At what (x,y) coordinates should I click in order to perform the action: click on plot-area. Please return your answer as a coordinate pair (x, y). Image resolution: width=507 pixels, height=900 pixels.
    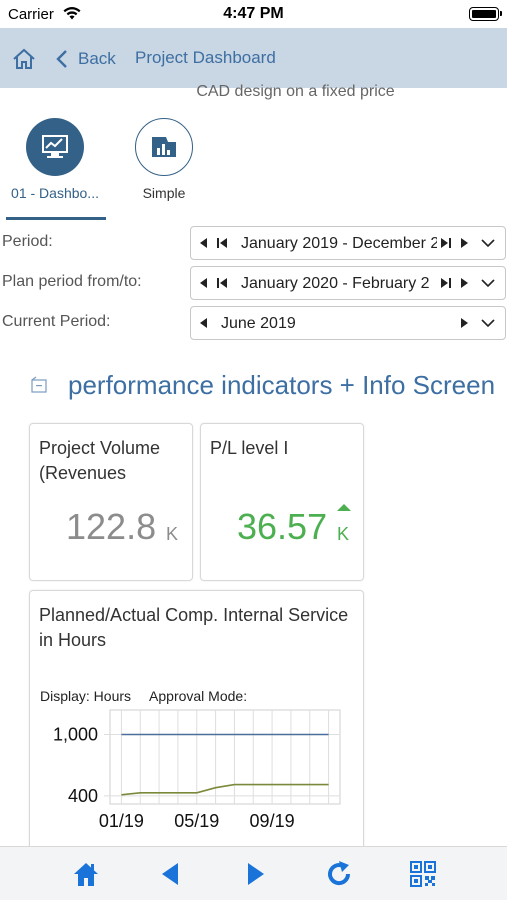
    Looking at the image, I should click on (225, 757).